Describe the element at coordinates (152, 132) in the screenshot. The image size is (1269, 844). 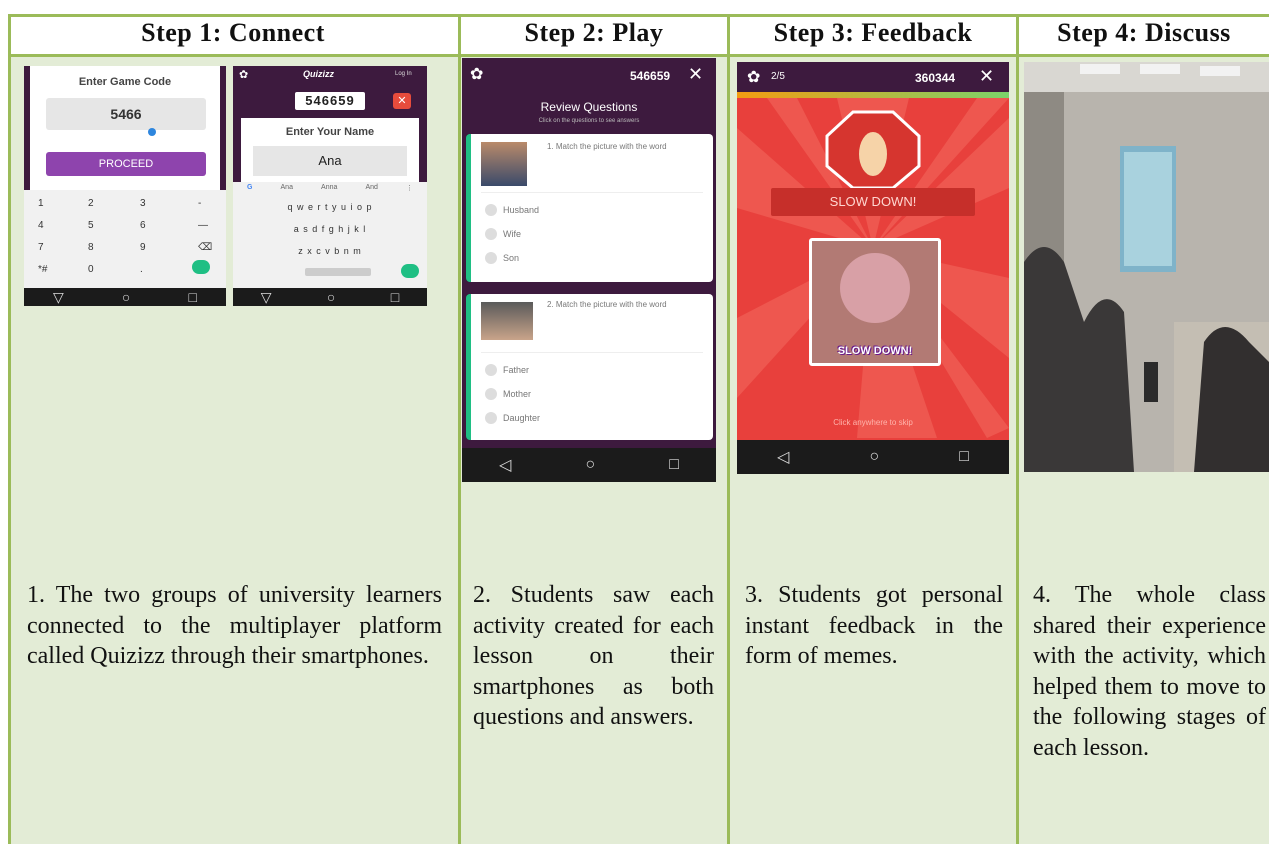
I see `text-cursor-handle` at that location.